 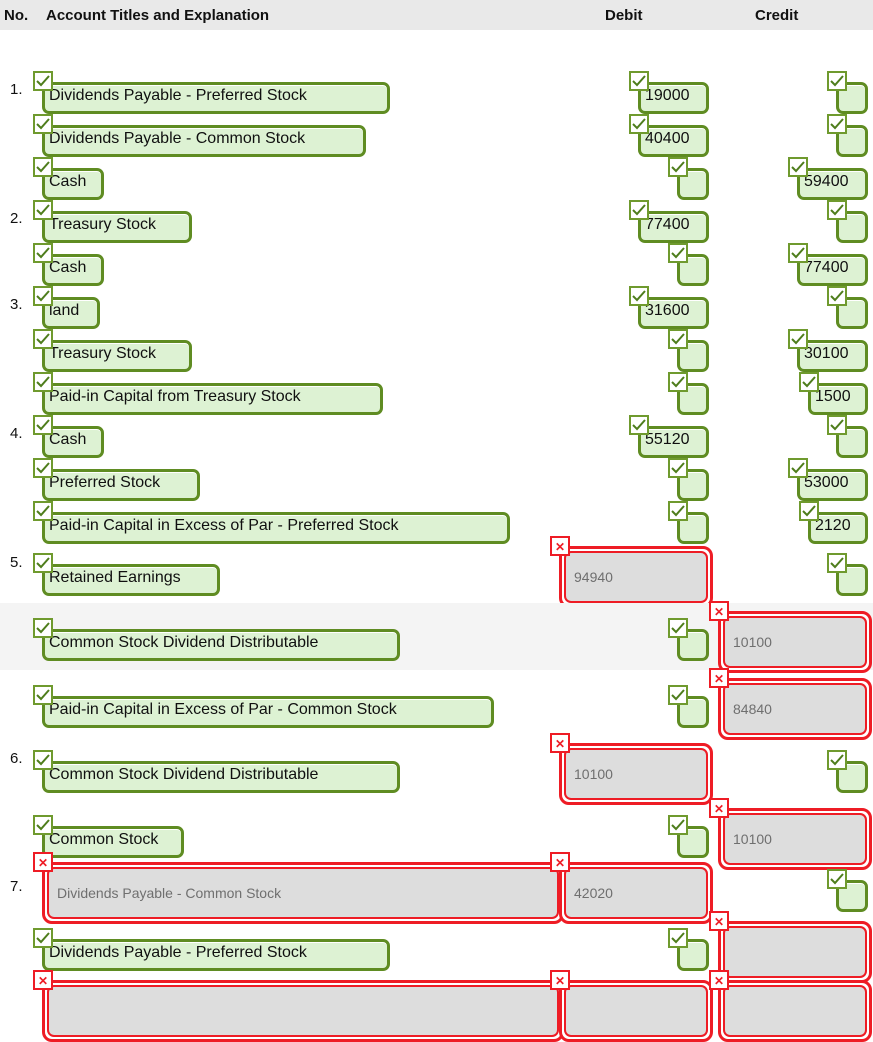 What do you see at coordinates (121, 485) in the screenshot?
I see `account-input: Preferred Stock` at bounding box center [121, 485].